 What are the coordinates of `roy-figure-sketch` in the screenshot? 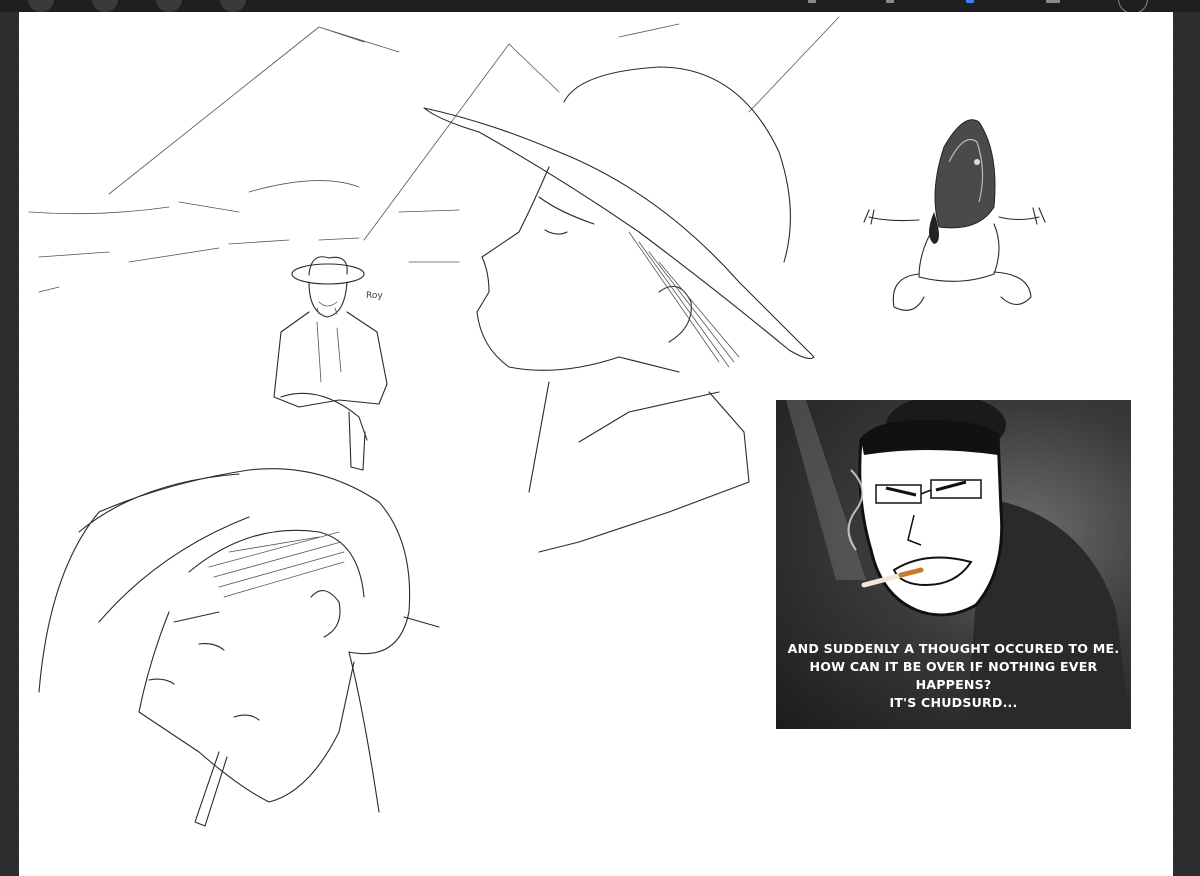 It's located at (330, 363).